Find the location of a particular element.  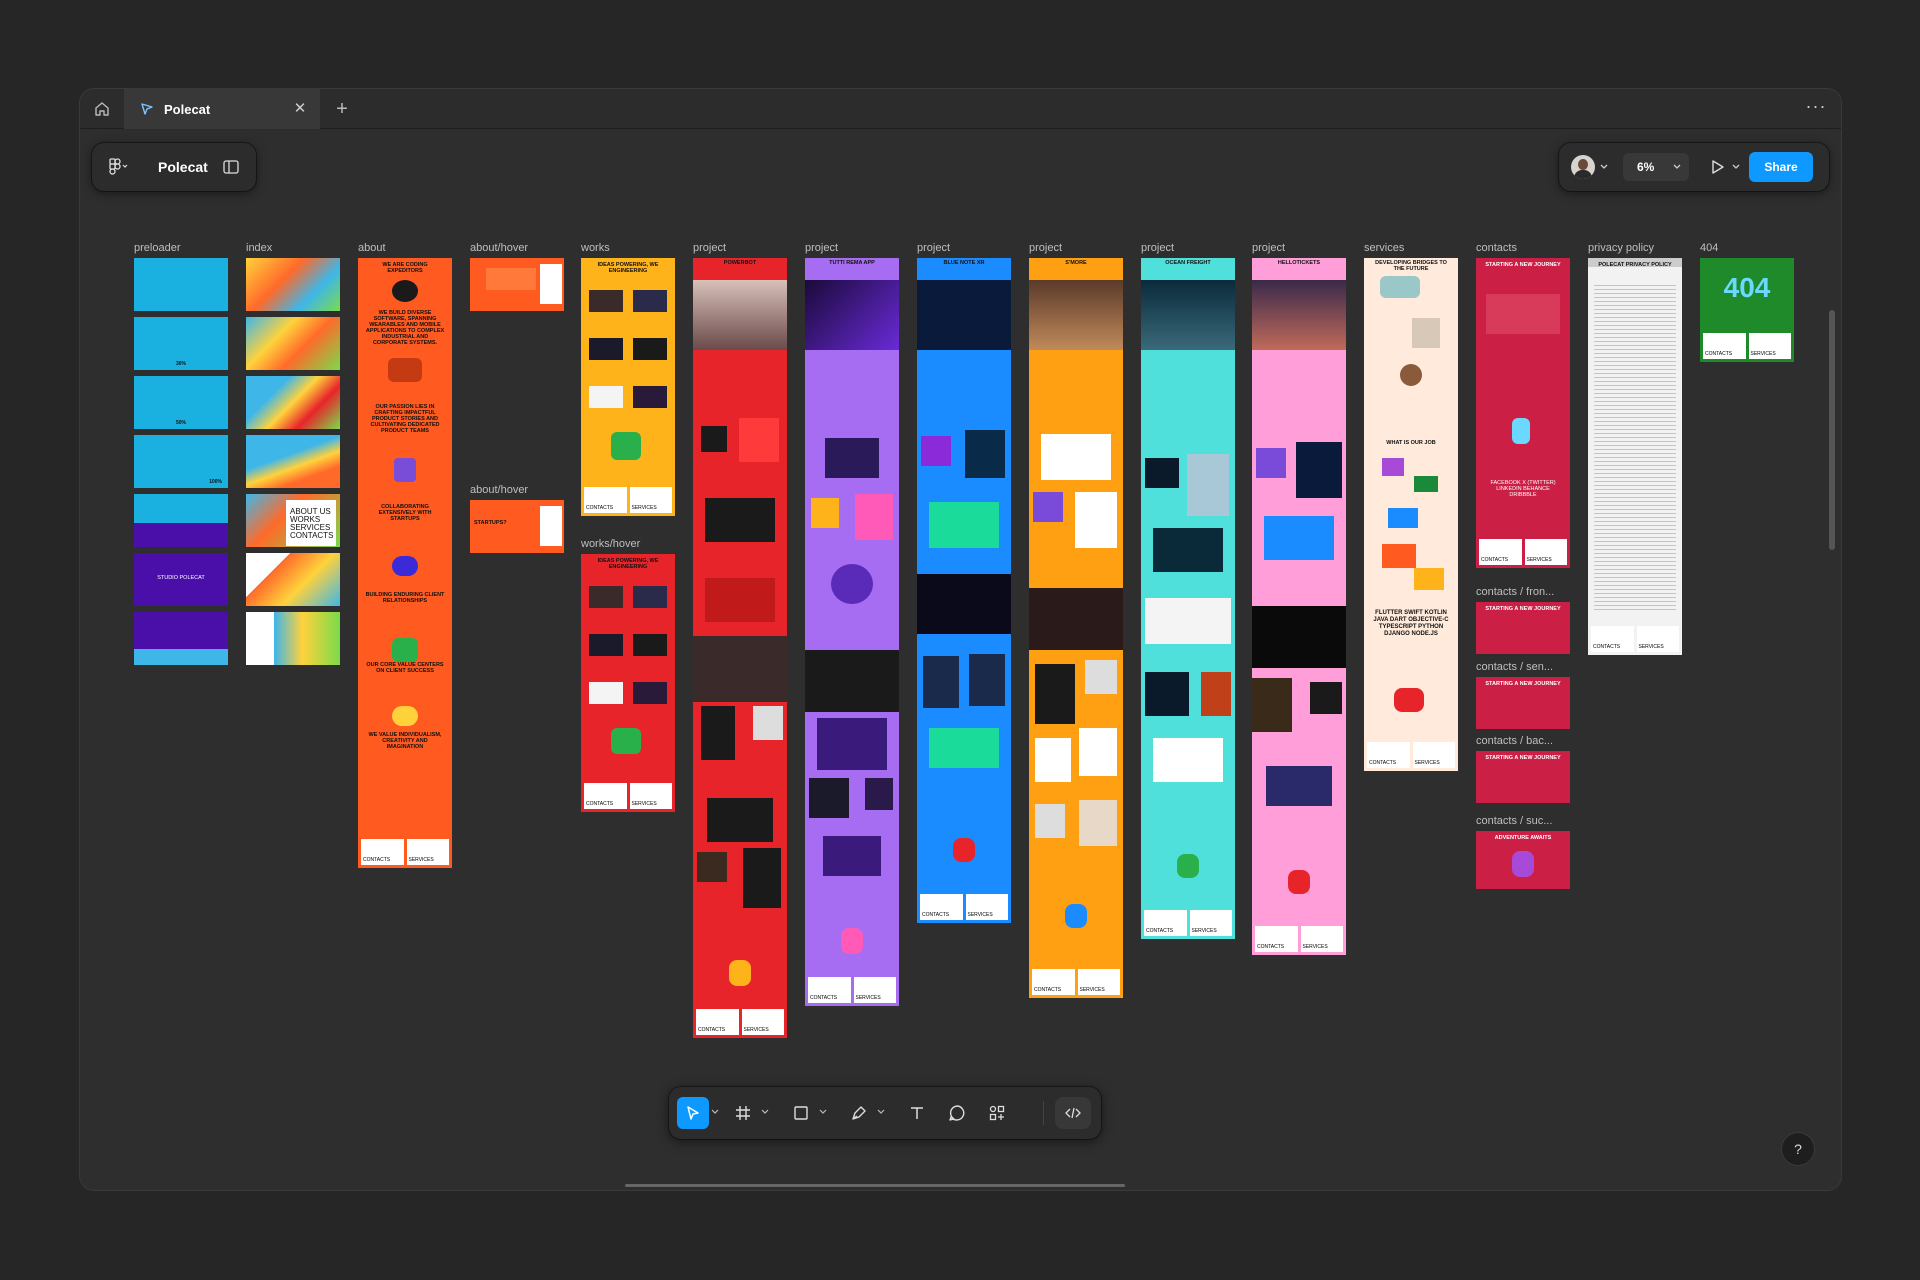

rectangle-icon is located at coordinates (801, 1113).